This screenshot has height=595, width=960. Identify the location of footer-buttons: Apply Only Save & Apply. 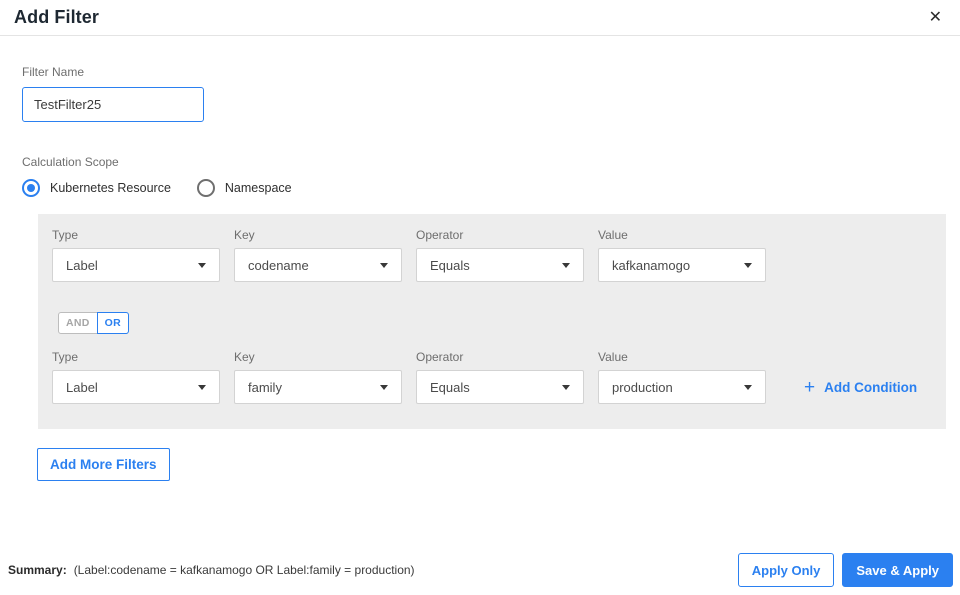
(845, 570).